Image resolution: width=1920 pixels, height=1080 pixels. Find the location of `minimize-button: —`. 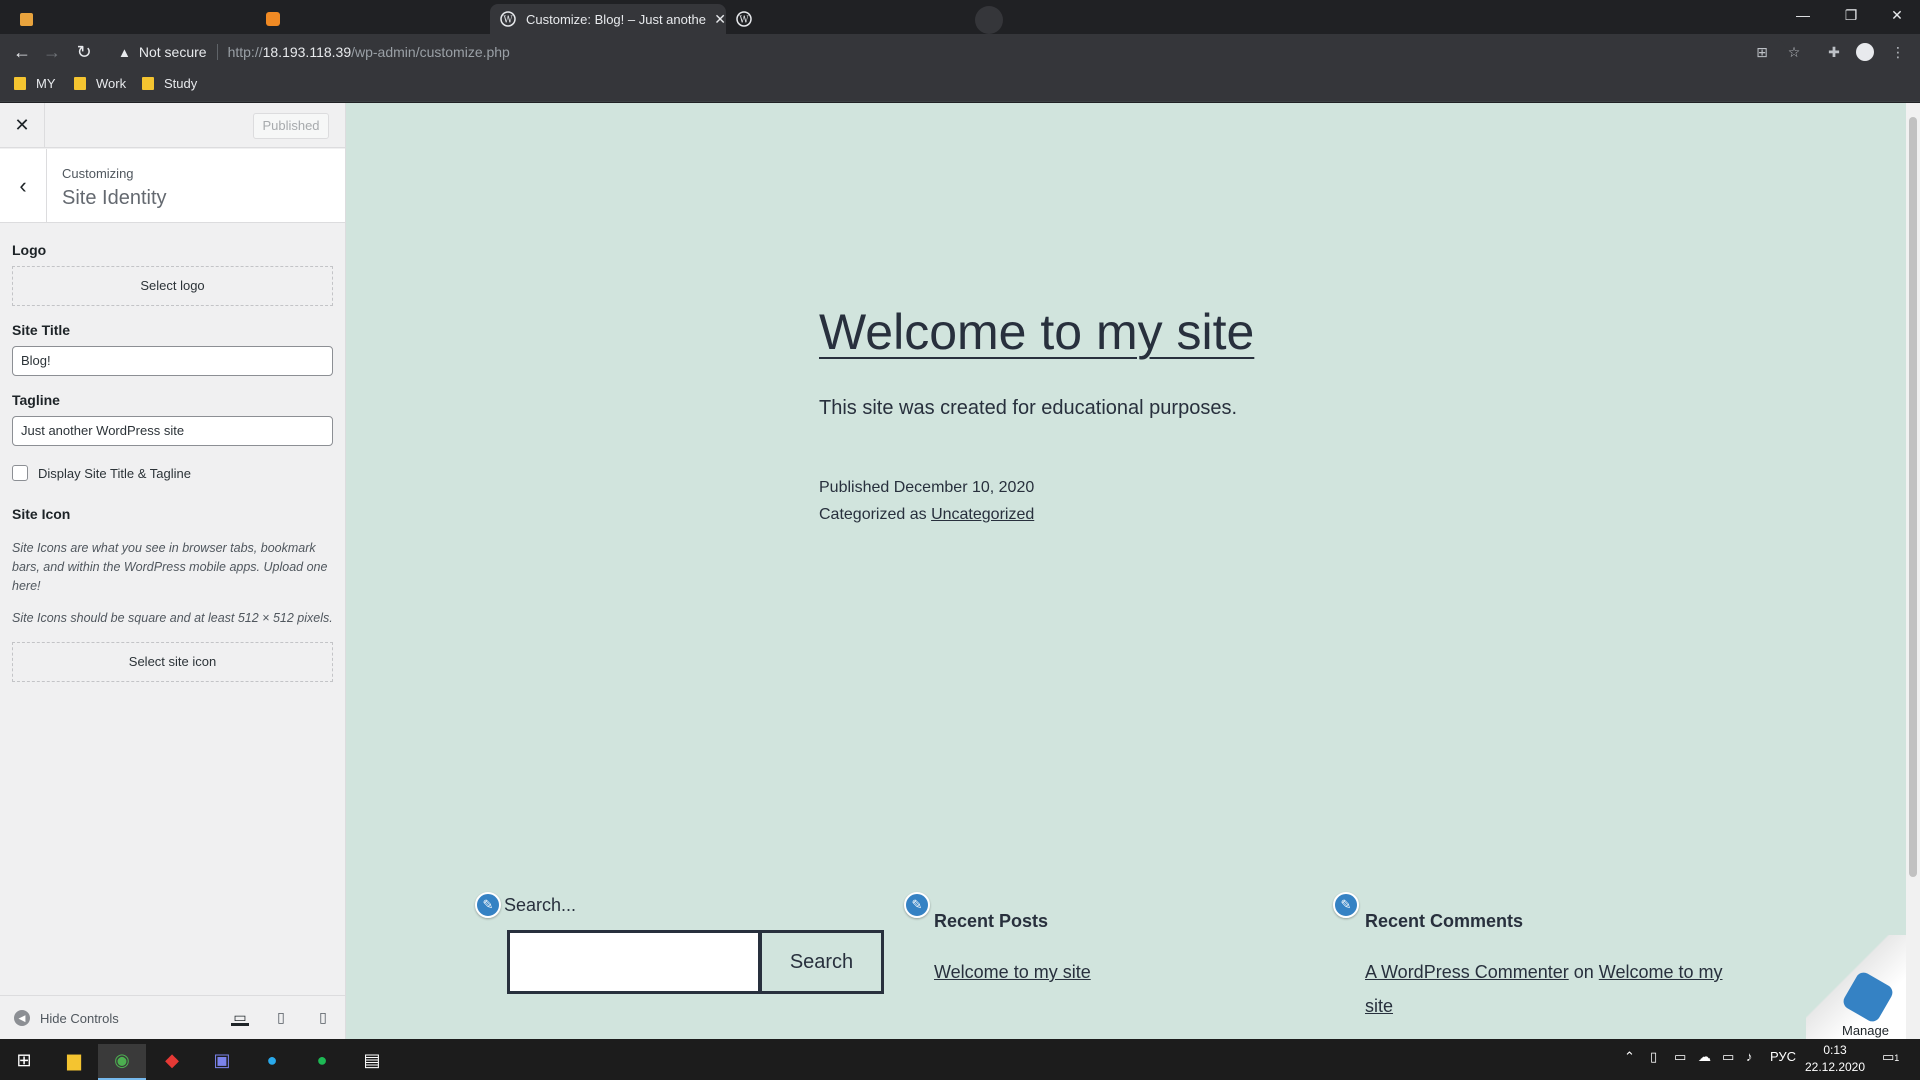

minimize-button: — is located at coordinates (1803, 15).